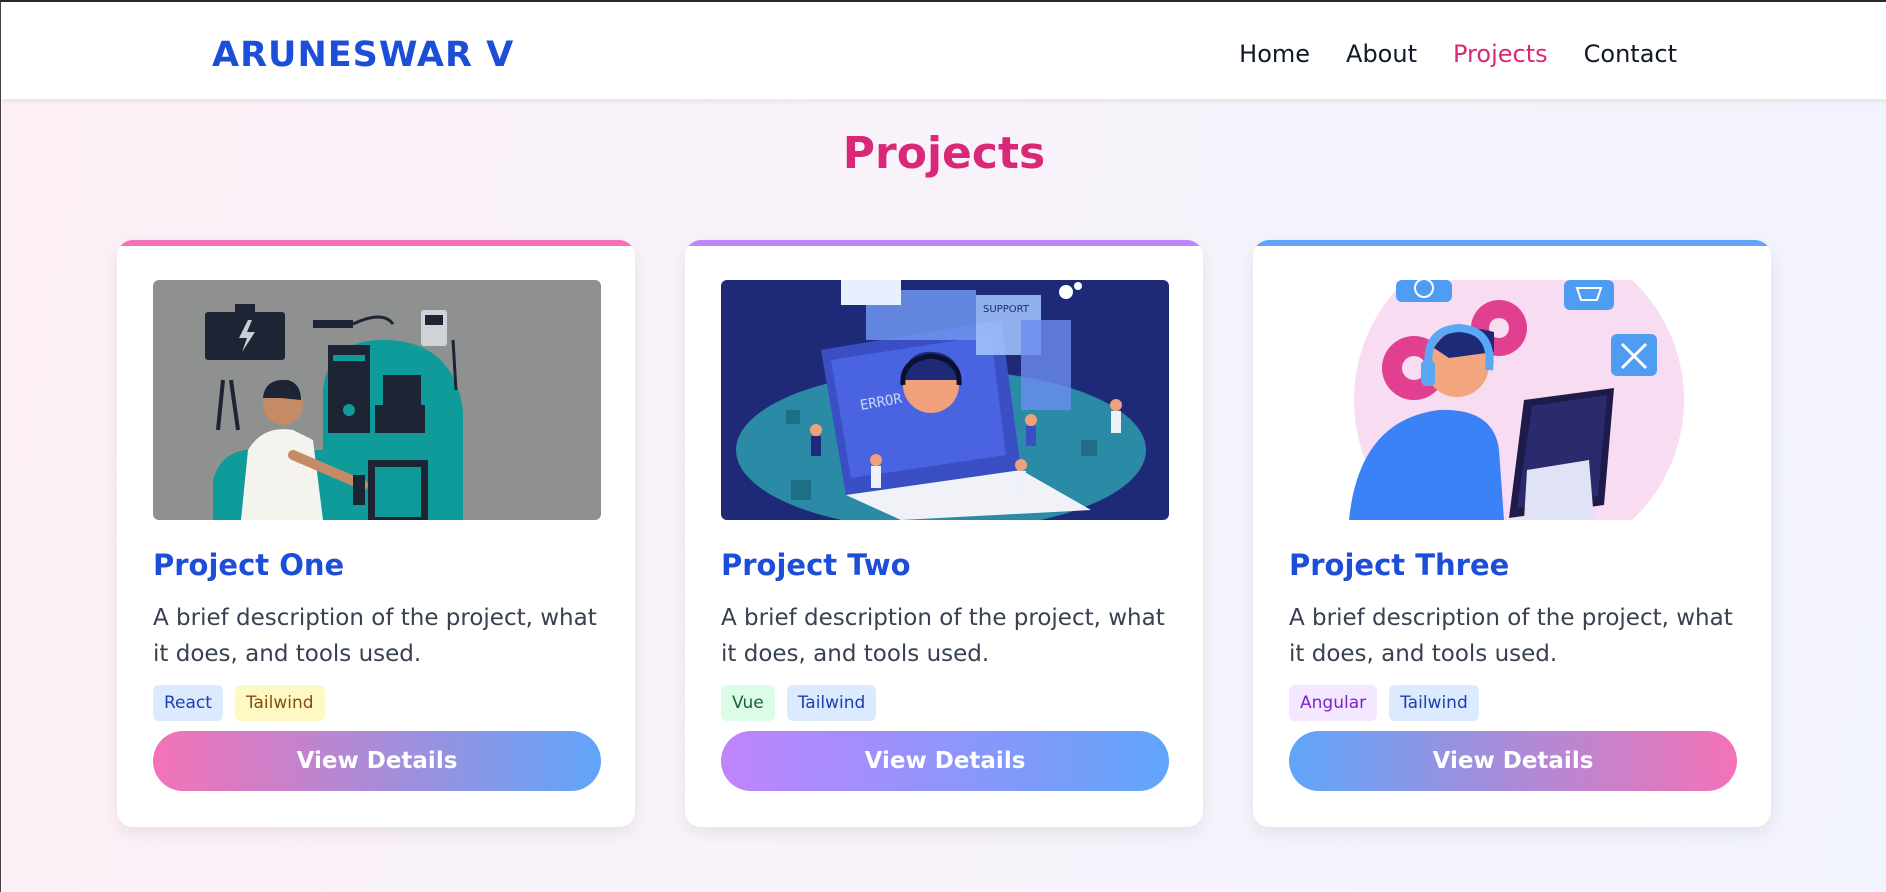  Describe the element at coordinates (944, 153) in the screenshot. I see `section-title: Projects` at that location.